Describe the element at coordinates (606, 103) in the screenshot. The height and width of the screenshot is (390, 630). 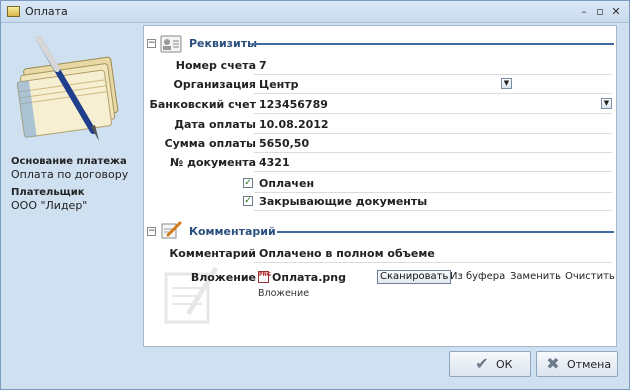
I see `bank-account-dropdown-icon: ▼` at that location.